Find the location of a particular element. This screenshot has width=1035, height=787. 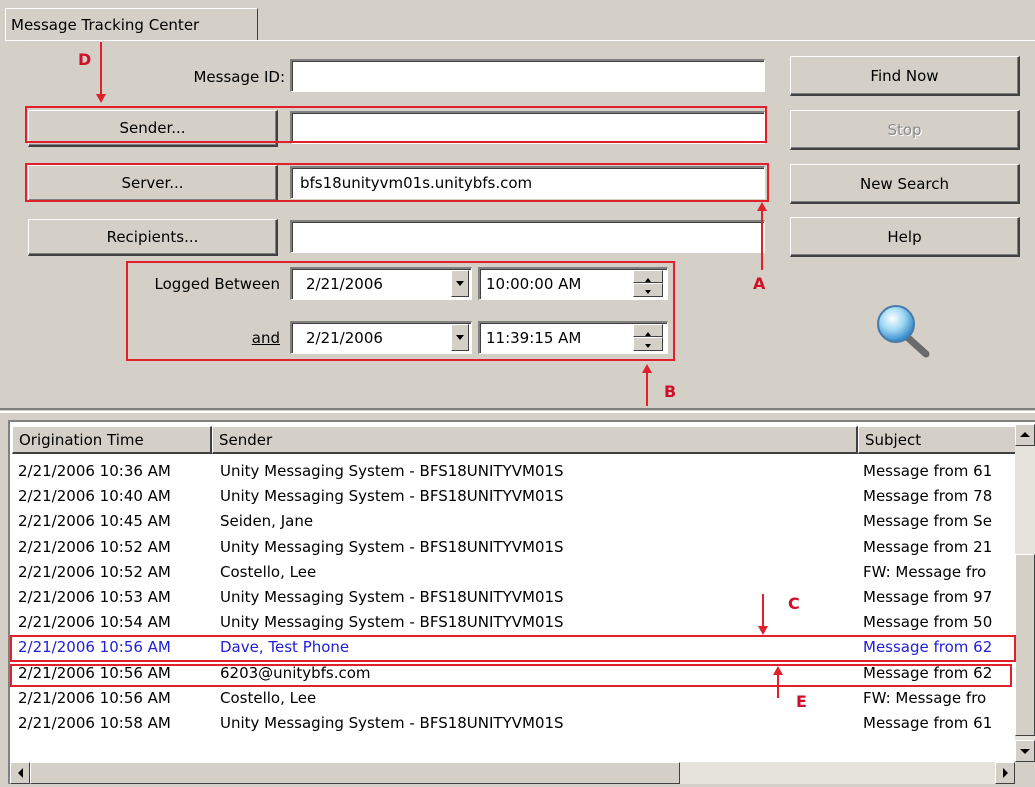

find-now-button: Find Now is located at coordinates (905, 76).